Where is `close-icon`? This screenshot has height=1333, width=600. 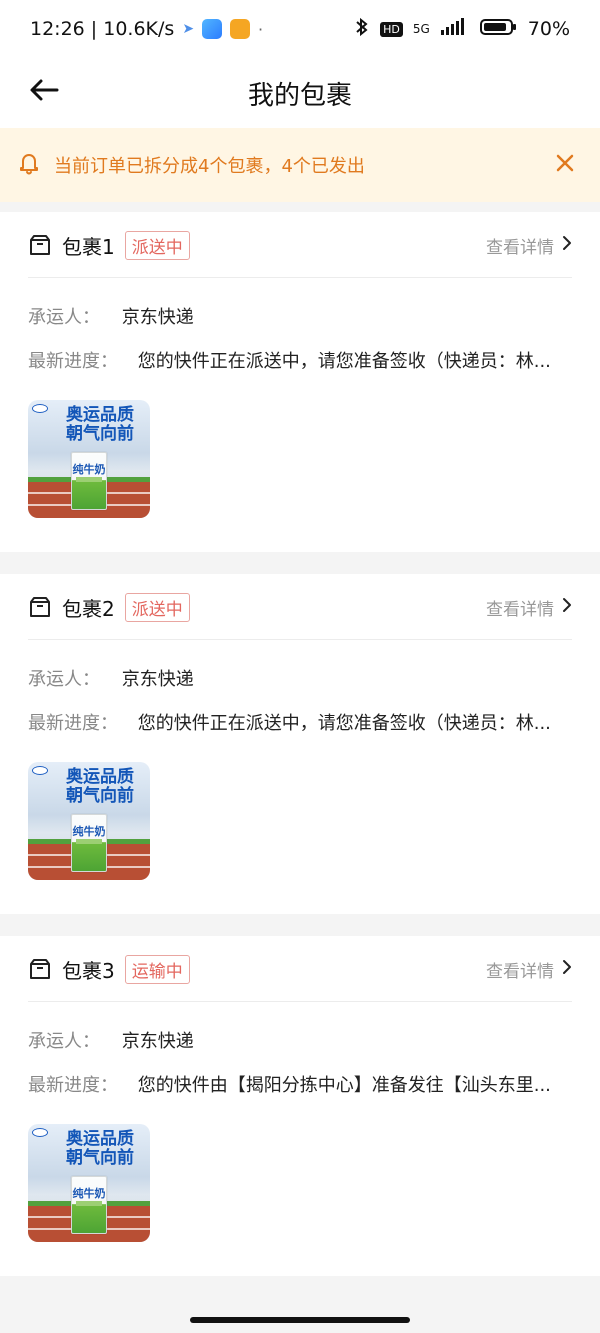
close-icon is located at coordinates (565, 165).